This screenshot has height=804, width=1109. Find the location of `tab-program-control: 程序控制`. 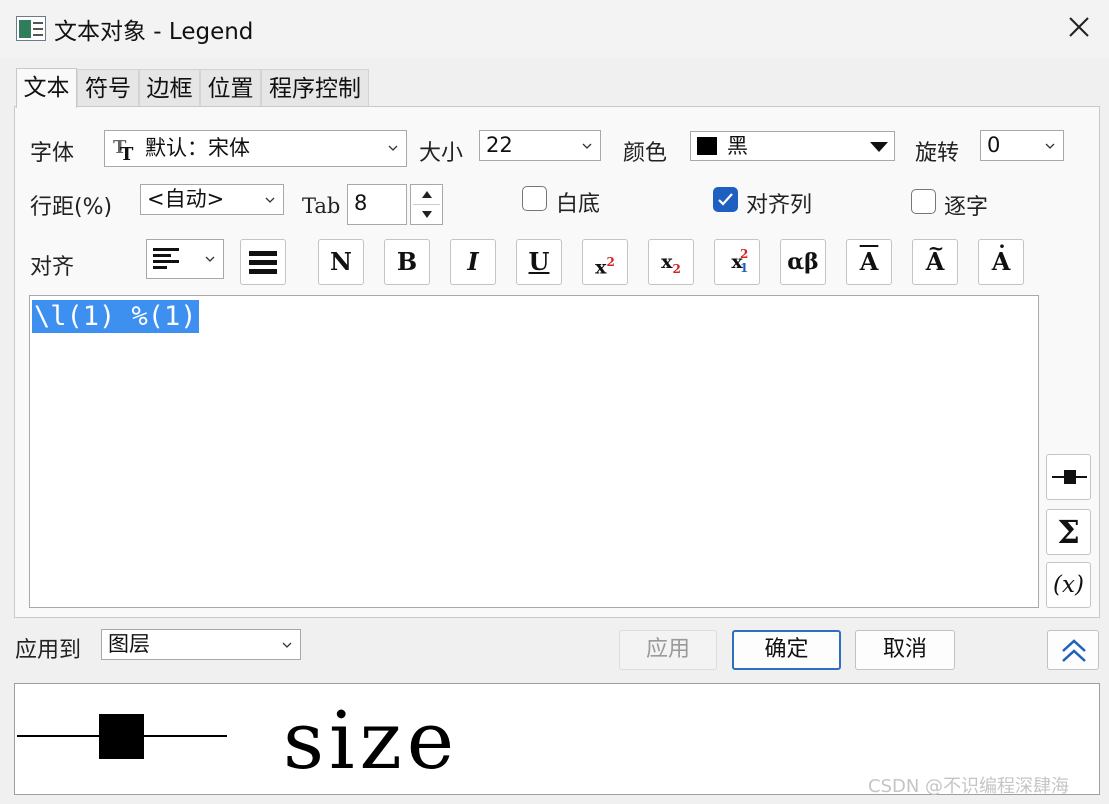

tab-program-control: 程序控制 is located at coordinates (315, 88).